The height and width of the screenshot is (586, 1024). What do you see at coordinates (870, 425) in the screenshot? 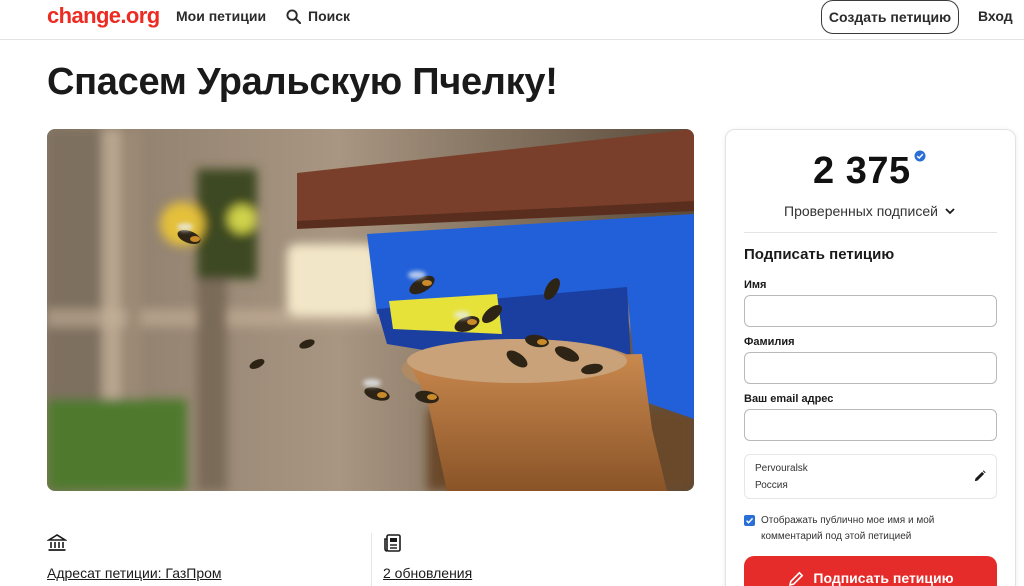
I see `email-input` at bounding box center [870, 425].